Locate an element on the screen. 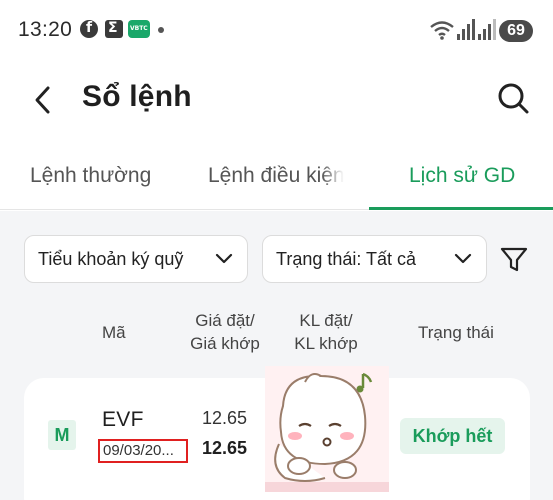 Image resolution: width=553 pixels, height=500 pixels. sticker-image is located at coordinates (327, 429).